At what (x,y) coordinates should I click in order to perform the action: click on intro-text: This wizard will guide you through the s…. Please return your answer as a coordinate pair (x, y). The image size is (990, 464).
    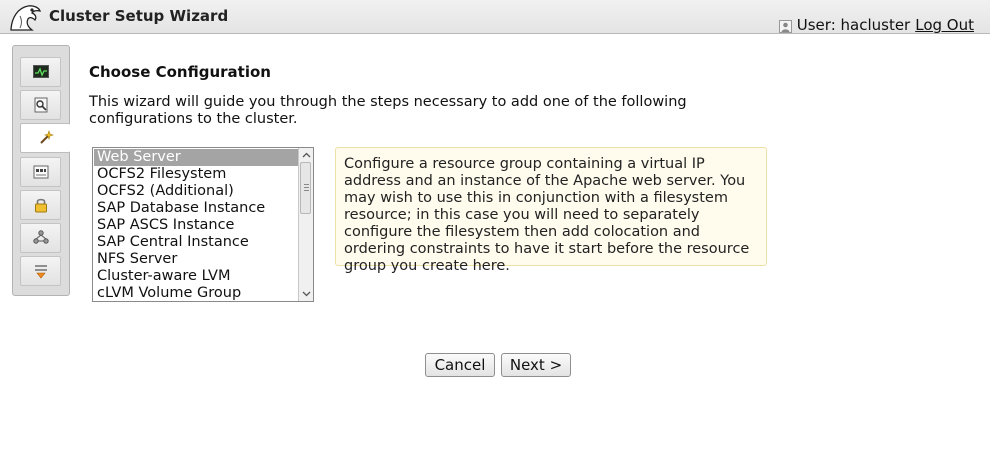
    Looking at the image, I should click on (388, 110).